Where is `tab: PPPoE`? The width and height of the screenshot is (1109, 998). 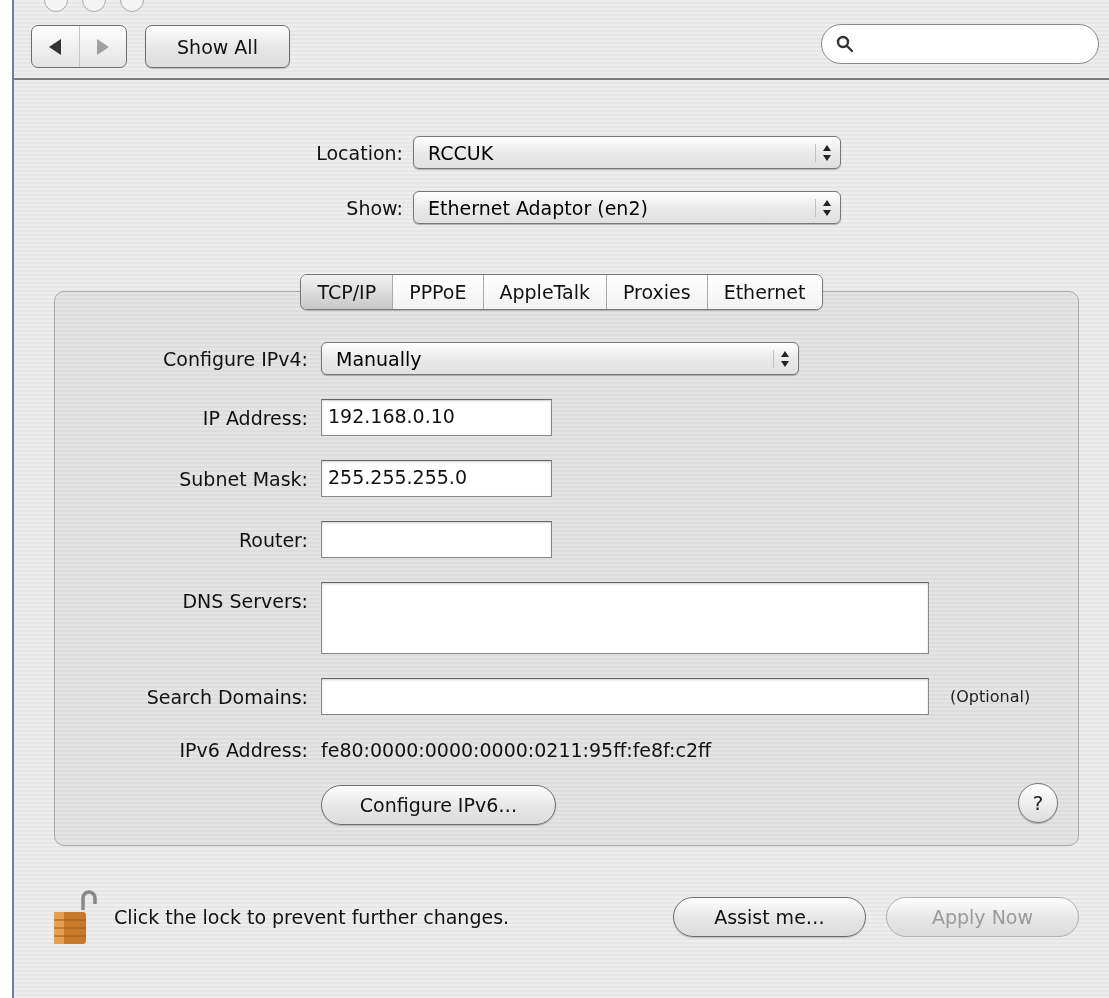
tab: PPPoE is located at coordinates (437, 292).